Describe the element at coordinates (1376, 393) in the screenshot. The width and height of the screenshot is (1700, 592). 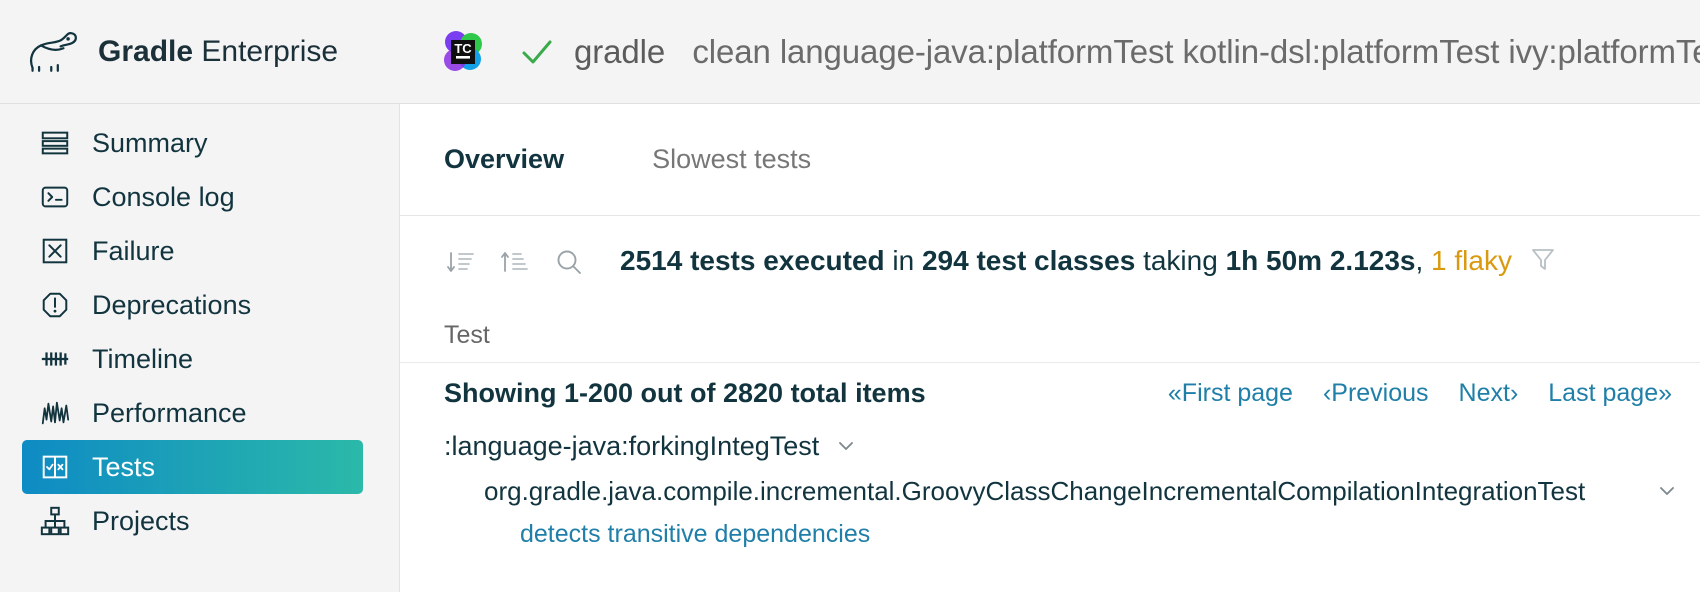
I see `pagination-previous: ‹Previous` at that location.